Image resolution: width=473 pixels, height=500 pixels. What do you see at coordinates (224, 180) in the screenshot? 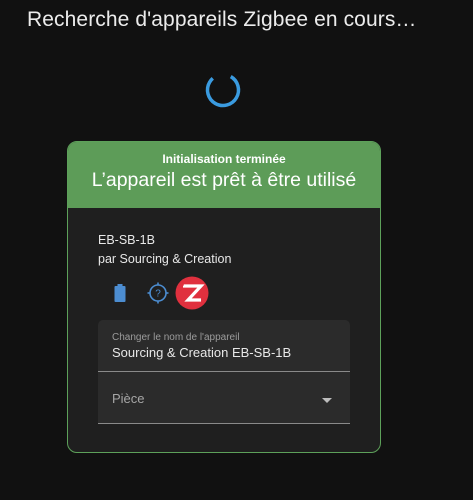
I see `card-header-title: L’appareil est prêt à être utilisé` at bounding box center [224, 180].